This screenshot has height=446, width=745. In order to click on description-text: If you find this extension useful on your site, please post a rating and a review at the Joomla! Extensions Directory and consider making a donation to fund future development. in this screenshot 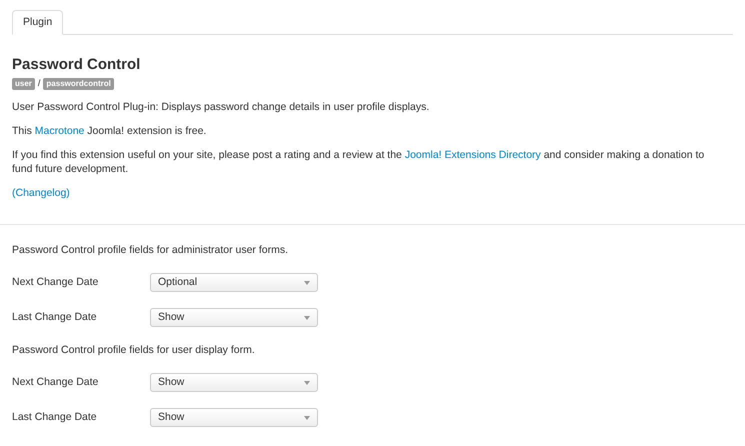, I will do `click(359, 162)`.